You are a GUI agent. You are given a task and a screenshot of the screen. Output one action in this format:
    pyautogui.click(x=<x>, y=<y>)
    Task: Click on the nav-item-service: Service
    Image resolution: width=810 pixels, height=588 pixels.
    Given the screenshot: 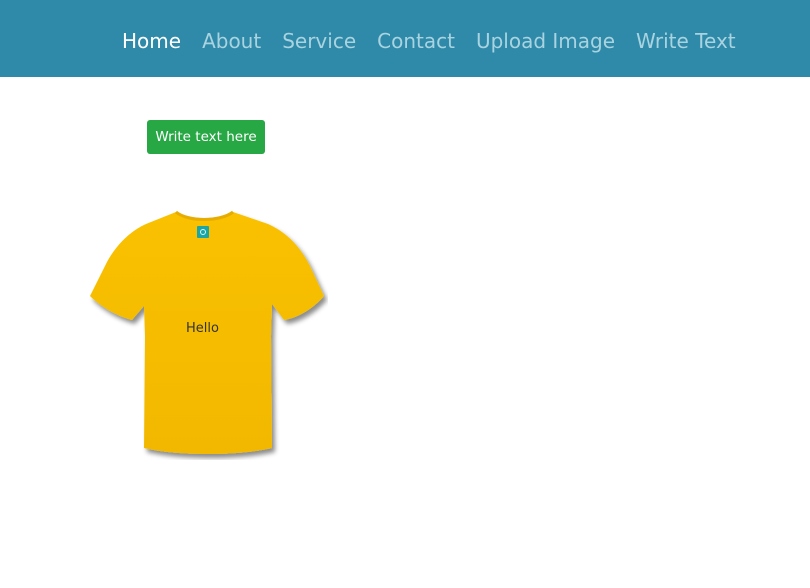 What is the action you would take?
    pyautogui.click(x=319, y=41)
    